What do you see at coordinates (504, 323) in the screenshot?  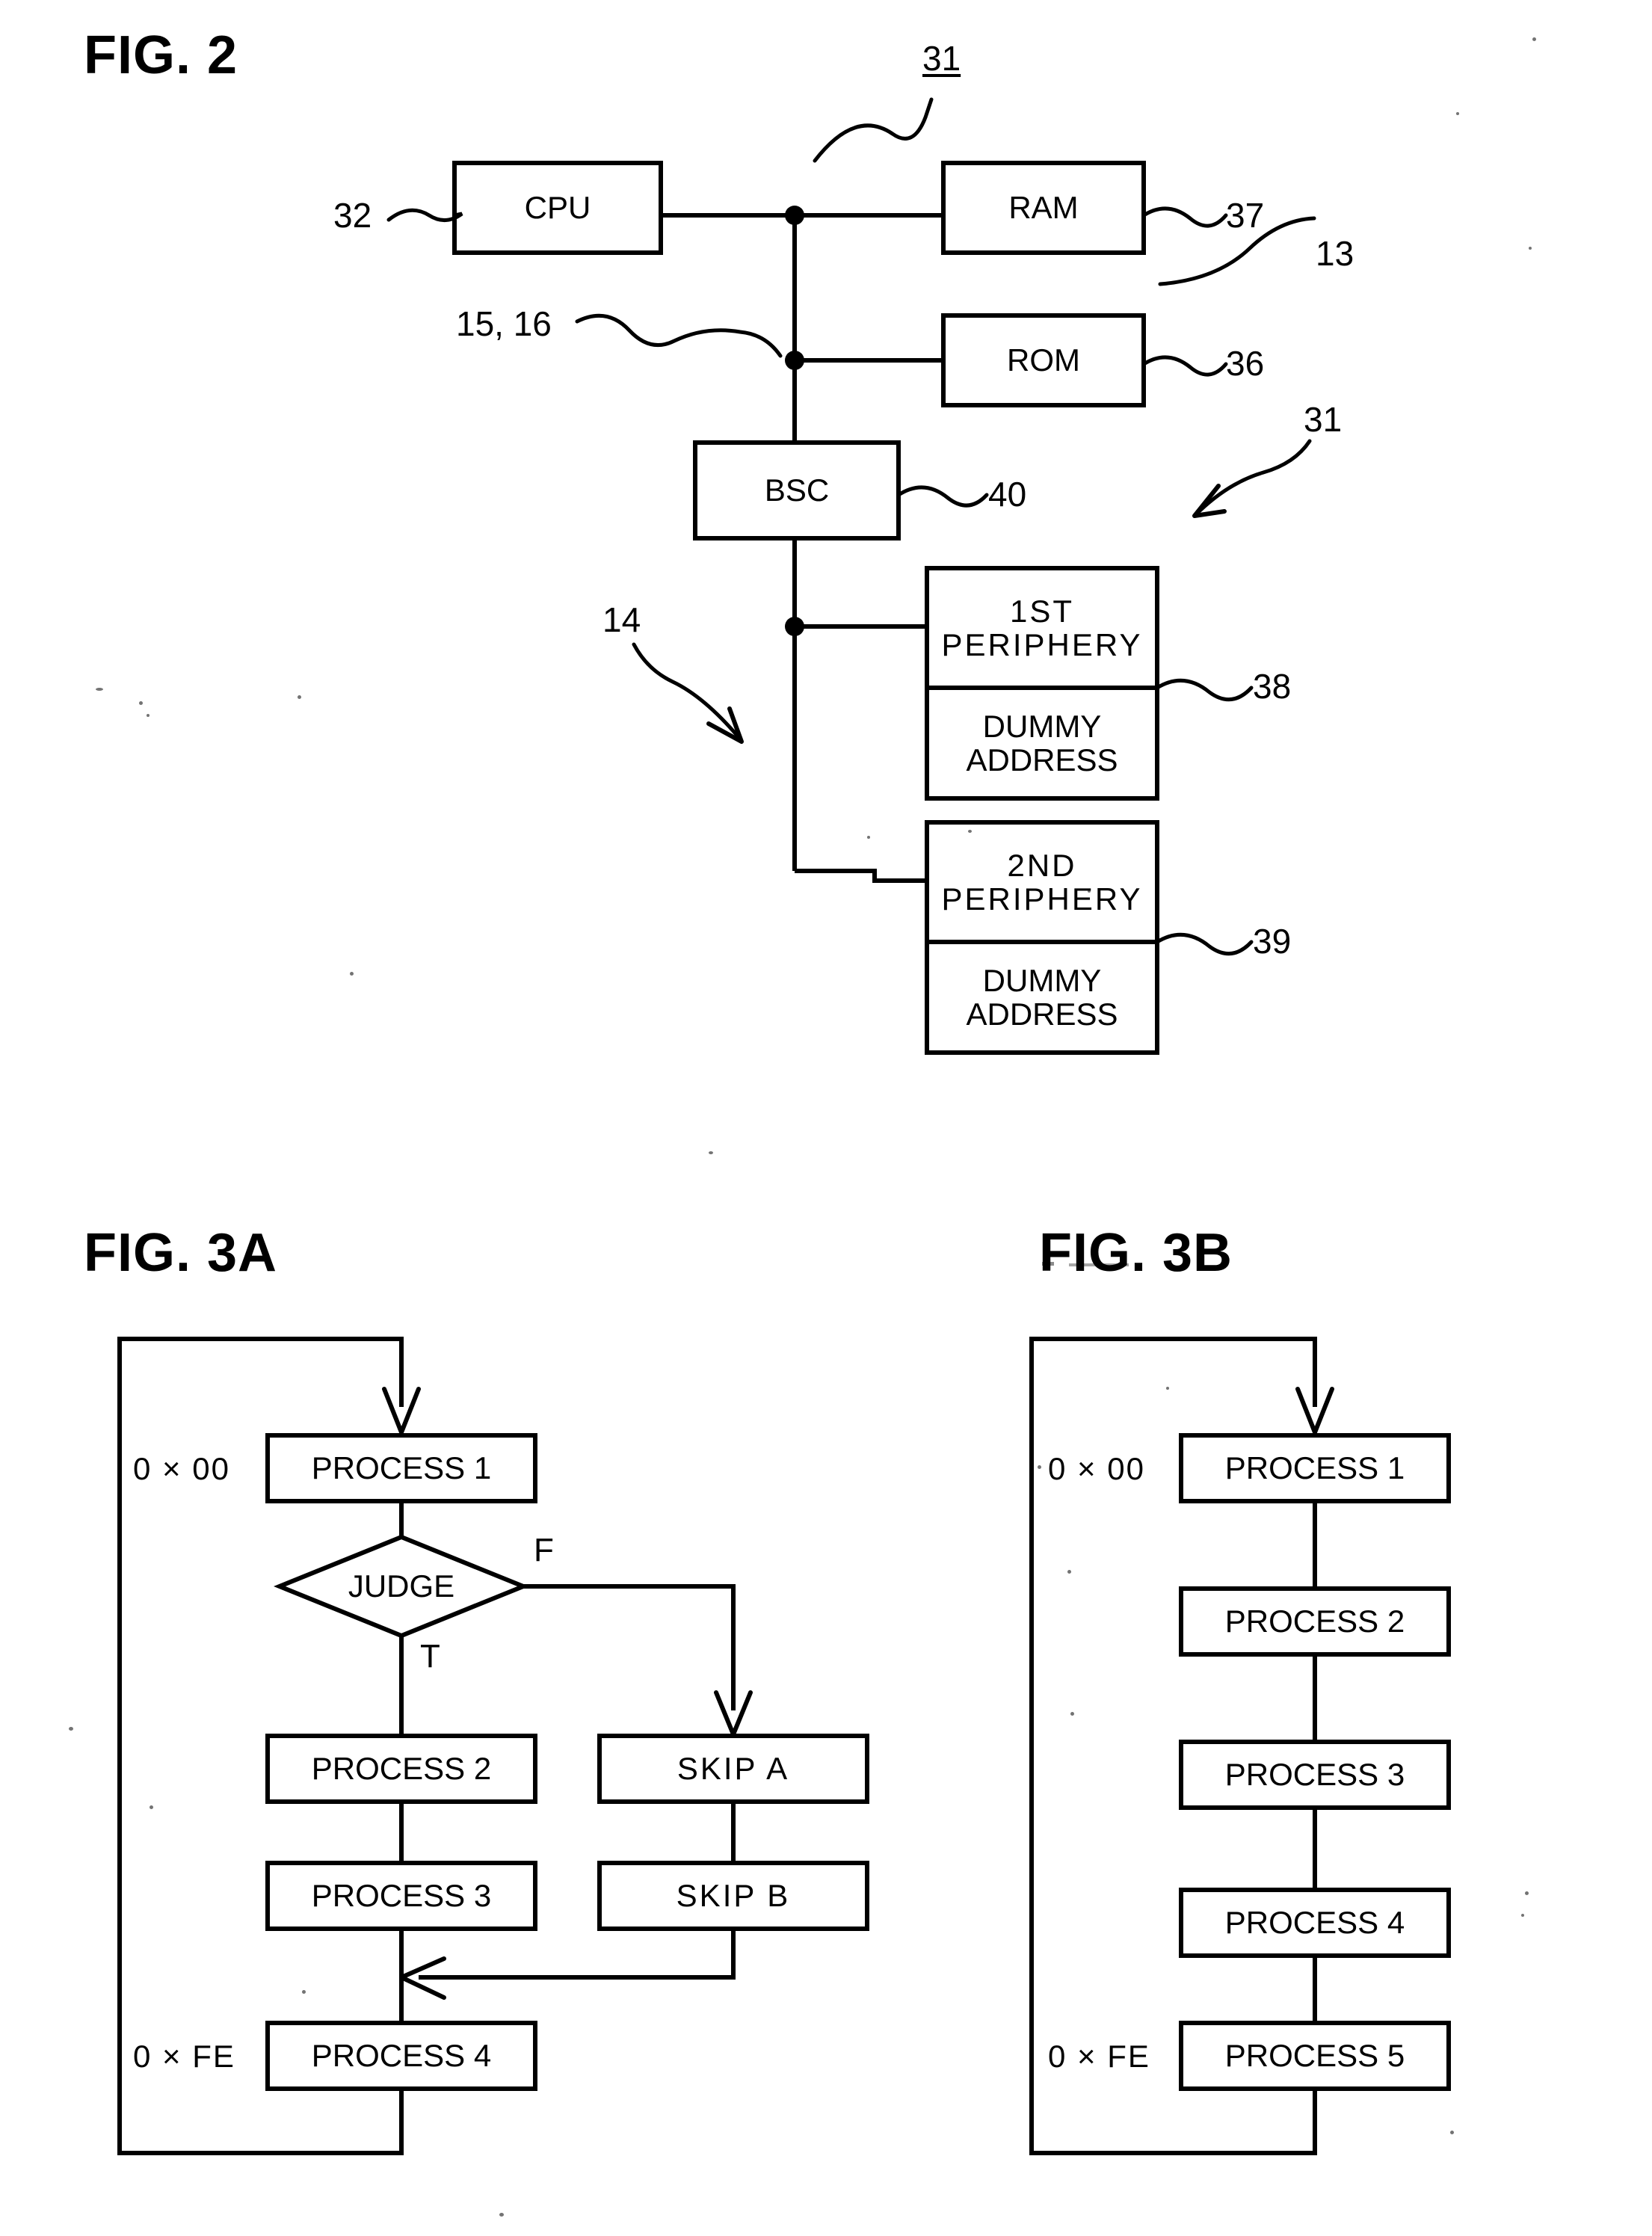 I see `fig2-ref-bus-15-16: 15, 16` at bounding box center [504, 323].